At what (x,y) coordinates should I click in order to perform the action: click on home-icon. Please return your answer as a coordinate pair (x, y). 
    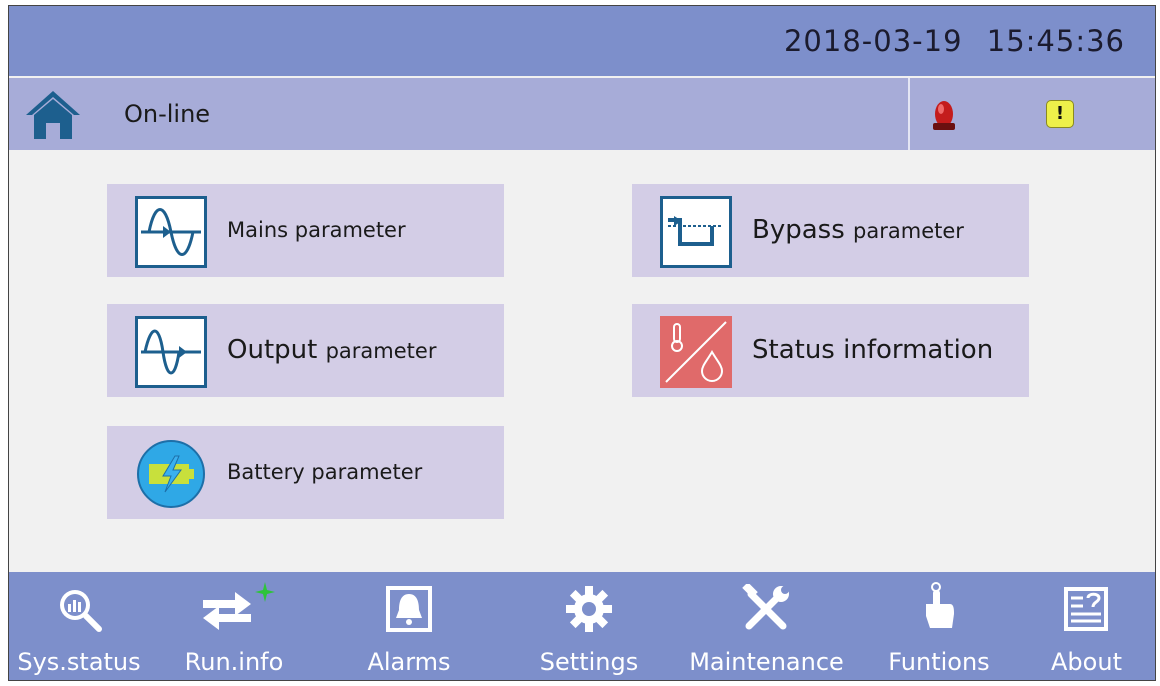
    Looking at the image, I should click on (53, 114).